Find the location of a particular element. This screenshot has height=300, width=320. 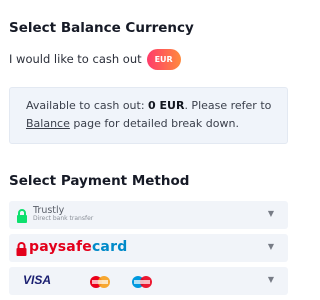

balance-link: Balance is located at coordinates (48, 123).